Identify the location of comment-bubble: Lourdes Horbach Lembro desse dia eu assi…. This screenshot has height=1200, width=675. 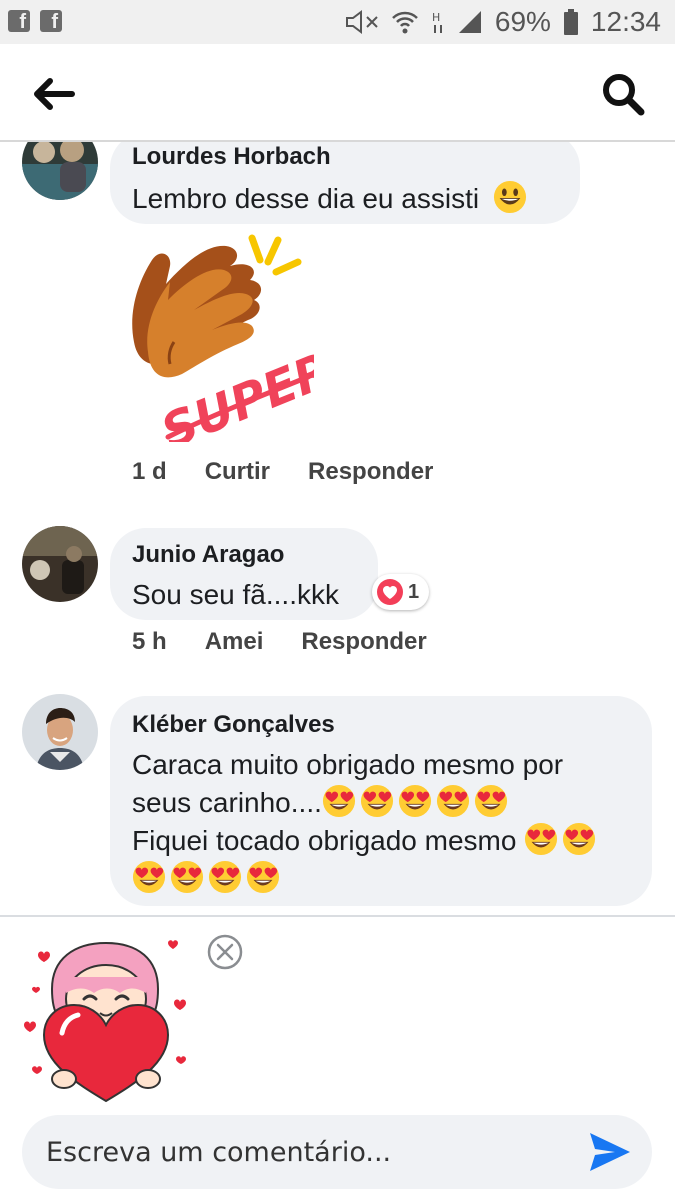
(345, 183).